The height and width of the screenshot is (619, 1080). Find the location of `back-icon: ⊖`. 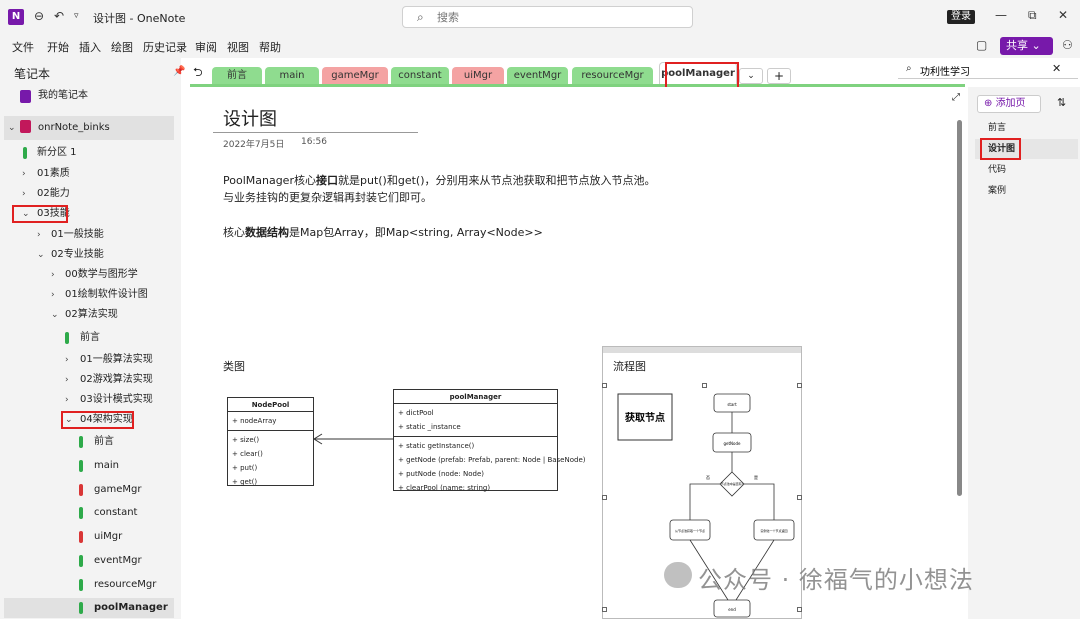

back-icon: ⊖ is located at coordinates (39, 16).